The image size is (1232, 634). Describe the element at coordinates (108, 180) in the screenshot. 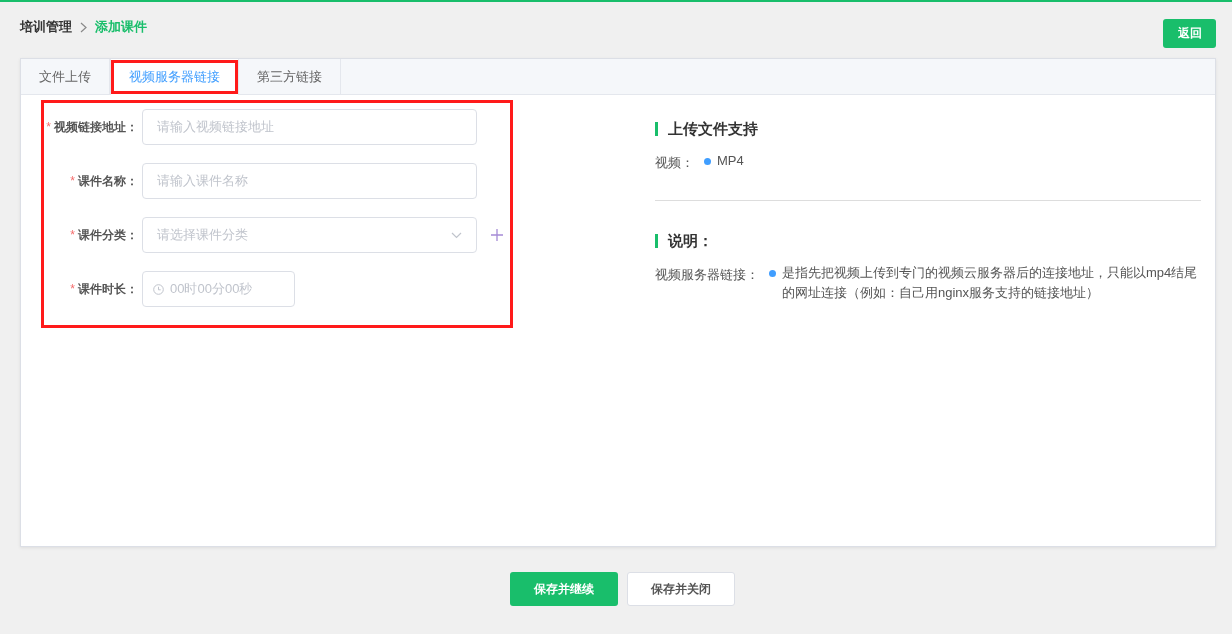

I see `field-label: 课件名称：` at that location.